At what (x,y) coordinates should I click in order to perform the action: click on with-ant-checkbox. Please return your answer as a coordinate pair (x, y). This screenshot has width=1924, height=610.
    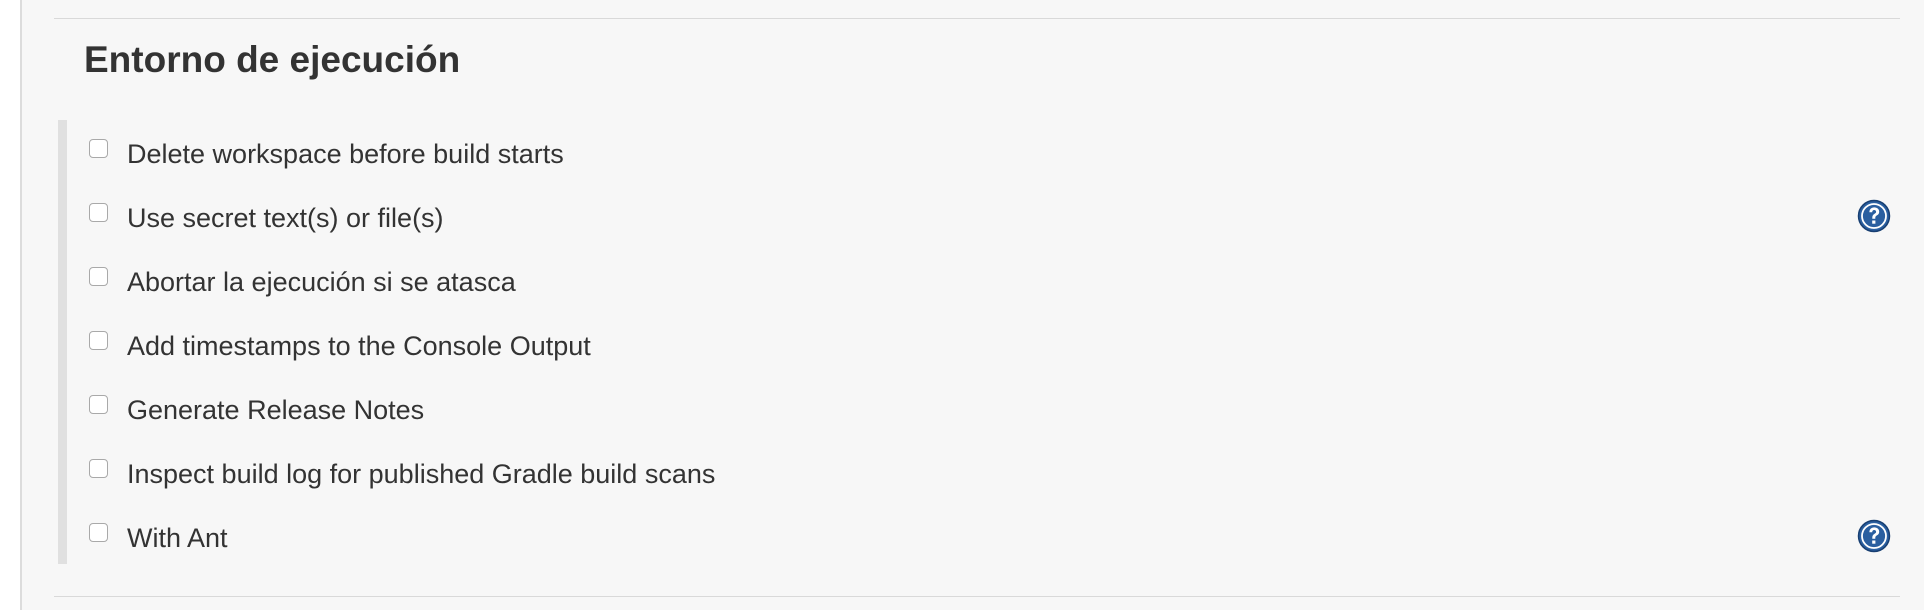
    Looking at the image, I should click on (98, 532).